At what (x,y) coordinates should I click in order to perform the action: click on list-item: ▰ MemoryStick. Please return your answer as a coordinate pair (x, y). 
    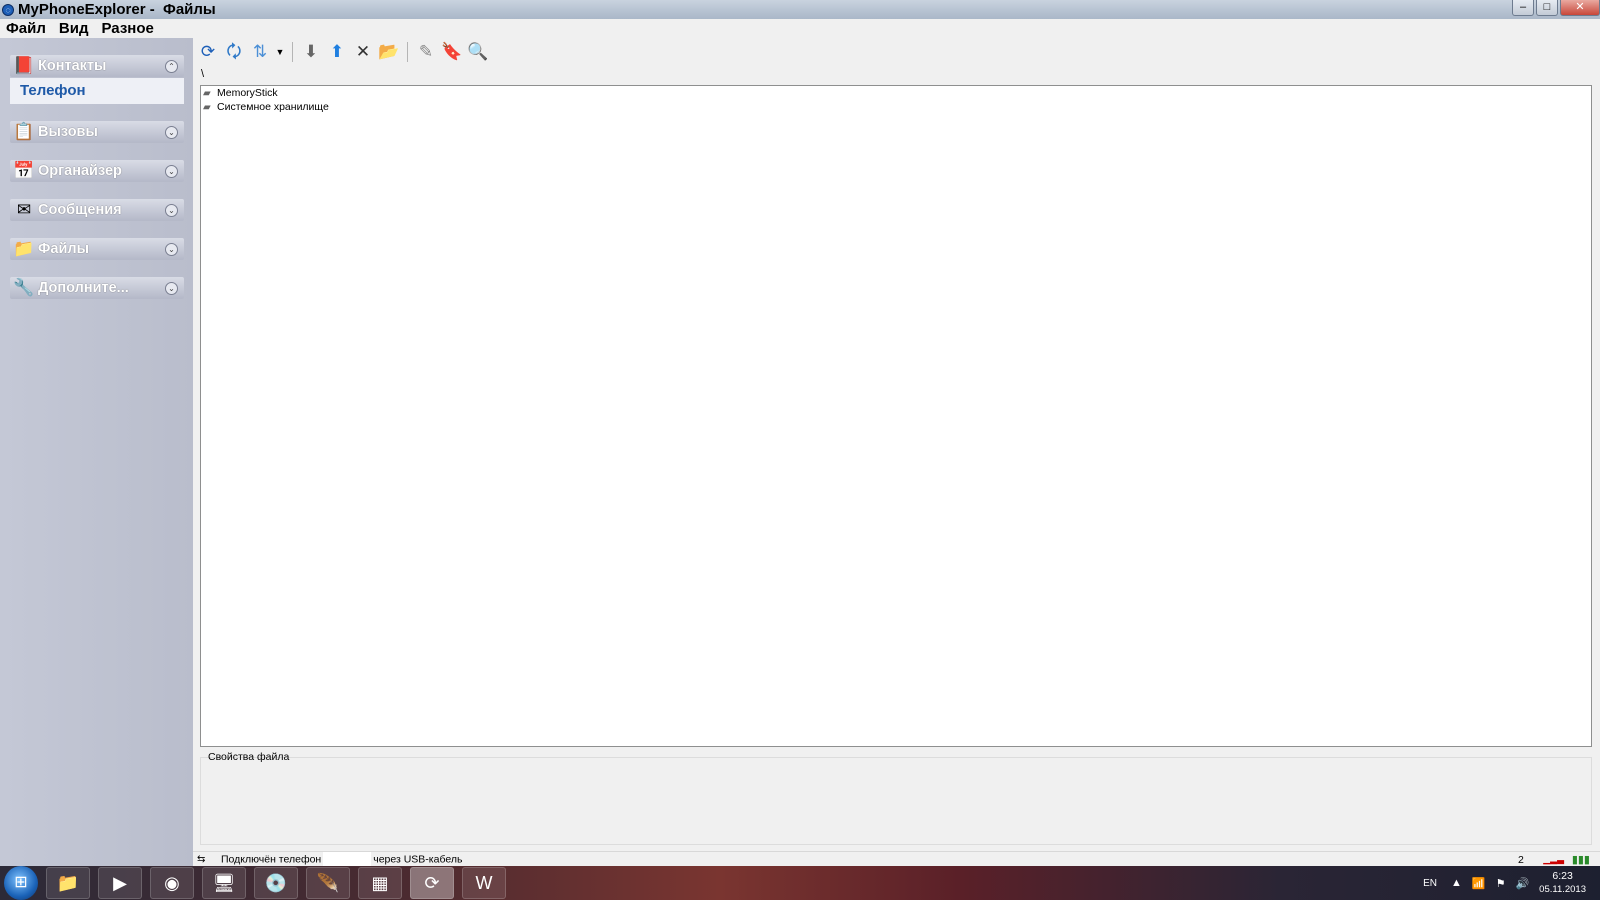
    Looking at the image, I should click on (896, 93).